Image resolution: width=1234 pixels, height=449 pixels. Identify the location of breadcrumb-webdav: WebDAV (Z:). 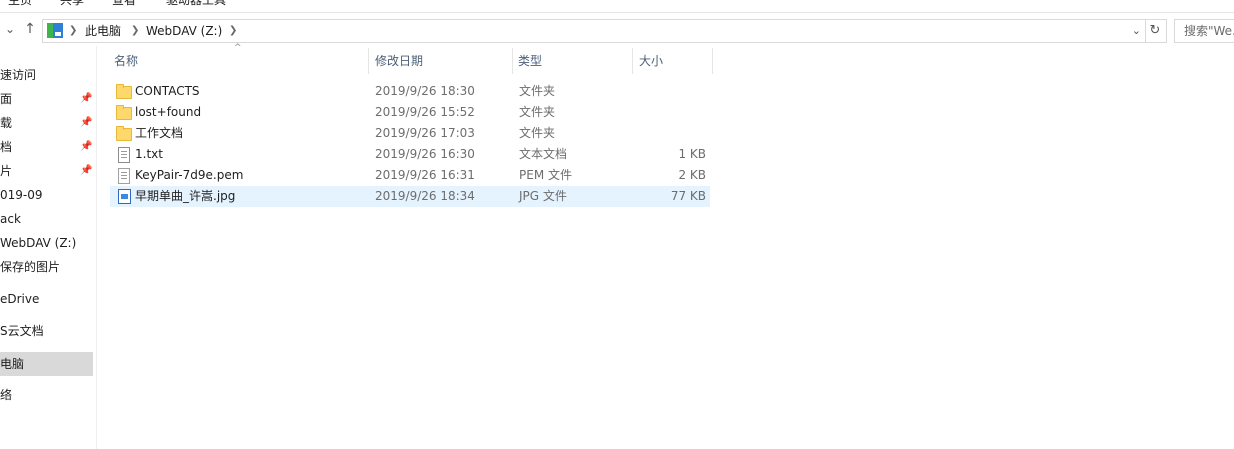
(184, 31).